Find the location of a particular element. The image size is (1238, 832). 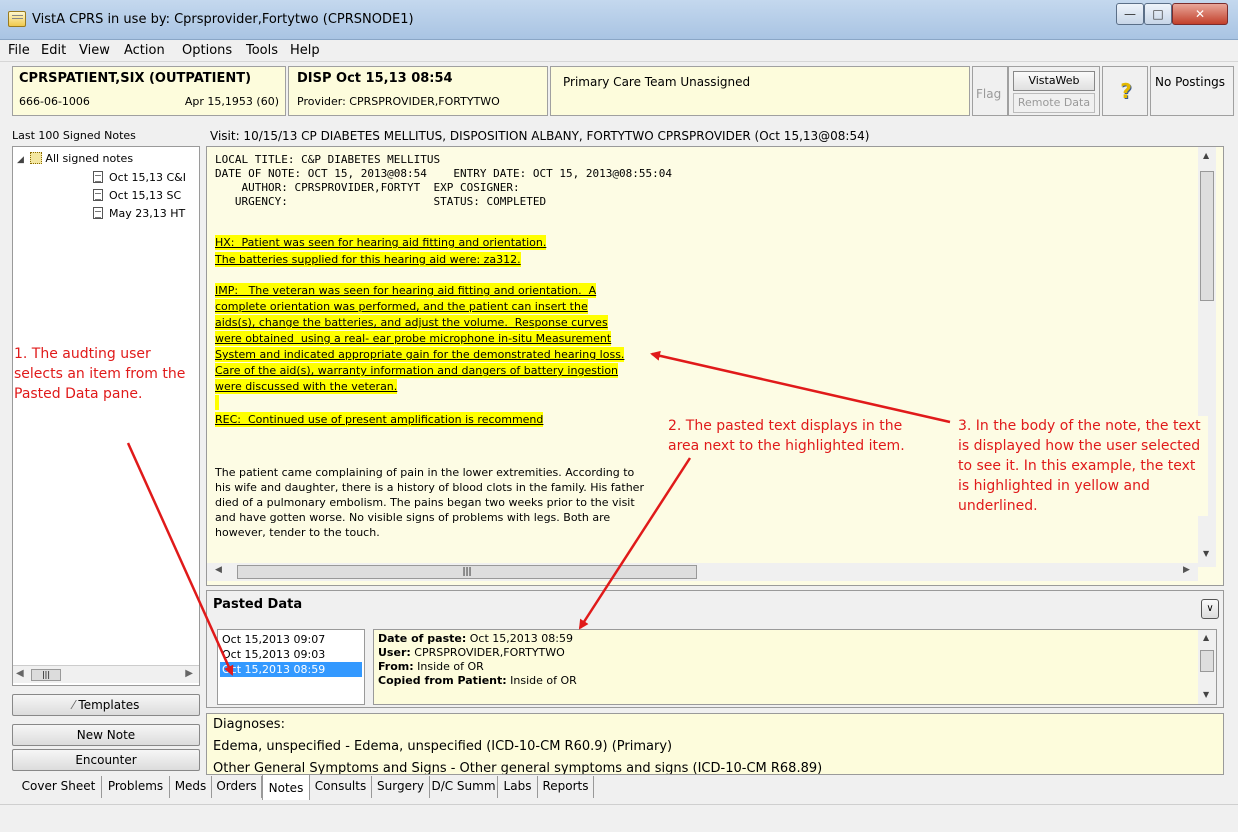

paste-detail-row: User: CPRSPROVIDER,FORTYTWO is located at coordinates (471, 653).